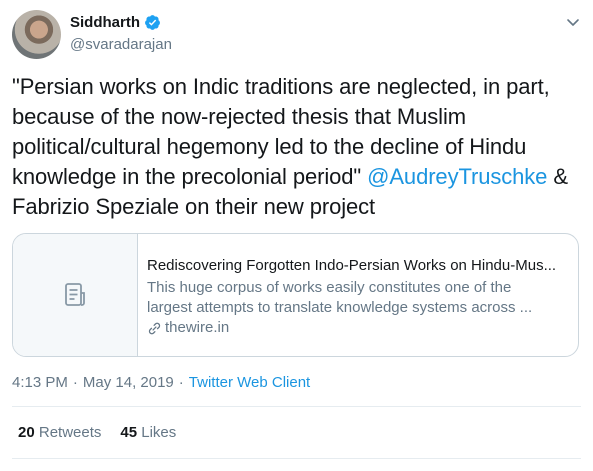 The width and height of the screenshot is (593, 471). What do you see at coordinates (40, 382) in the screenshot?
I see `tweet-time: 4:13 PM` at bounding box center [40, 382].